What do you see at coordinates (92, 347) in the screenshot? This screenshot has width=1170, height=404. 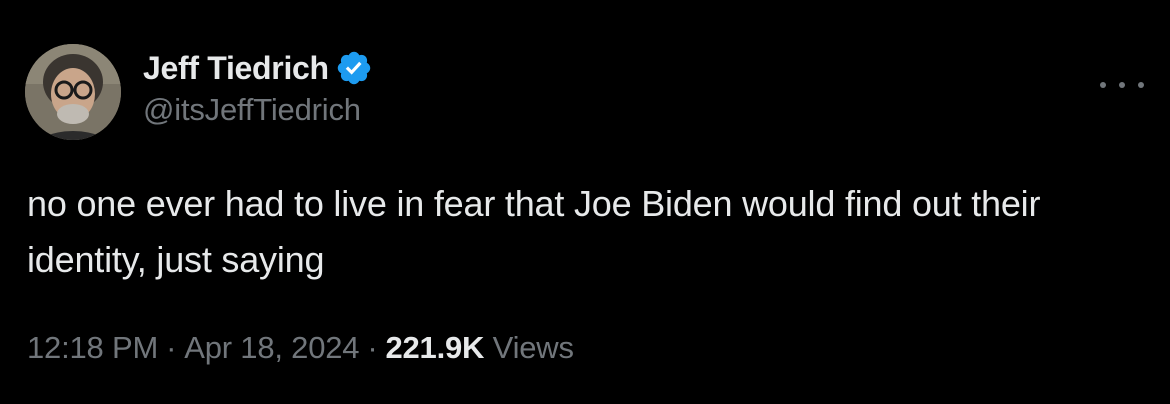 I see `tweet-time: 12:18 PM` at bounding box center [92, 347].